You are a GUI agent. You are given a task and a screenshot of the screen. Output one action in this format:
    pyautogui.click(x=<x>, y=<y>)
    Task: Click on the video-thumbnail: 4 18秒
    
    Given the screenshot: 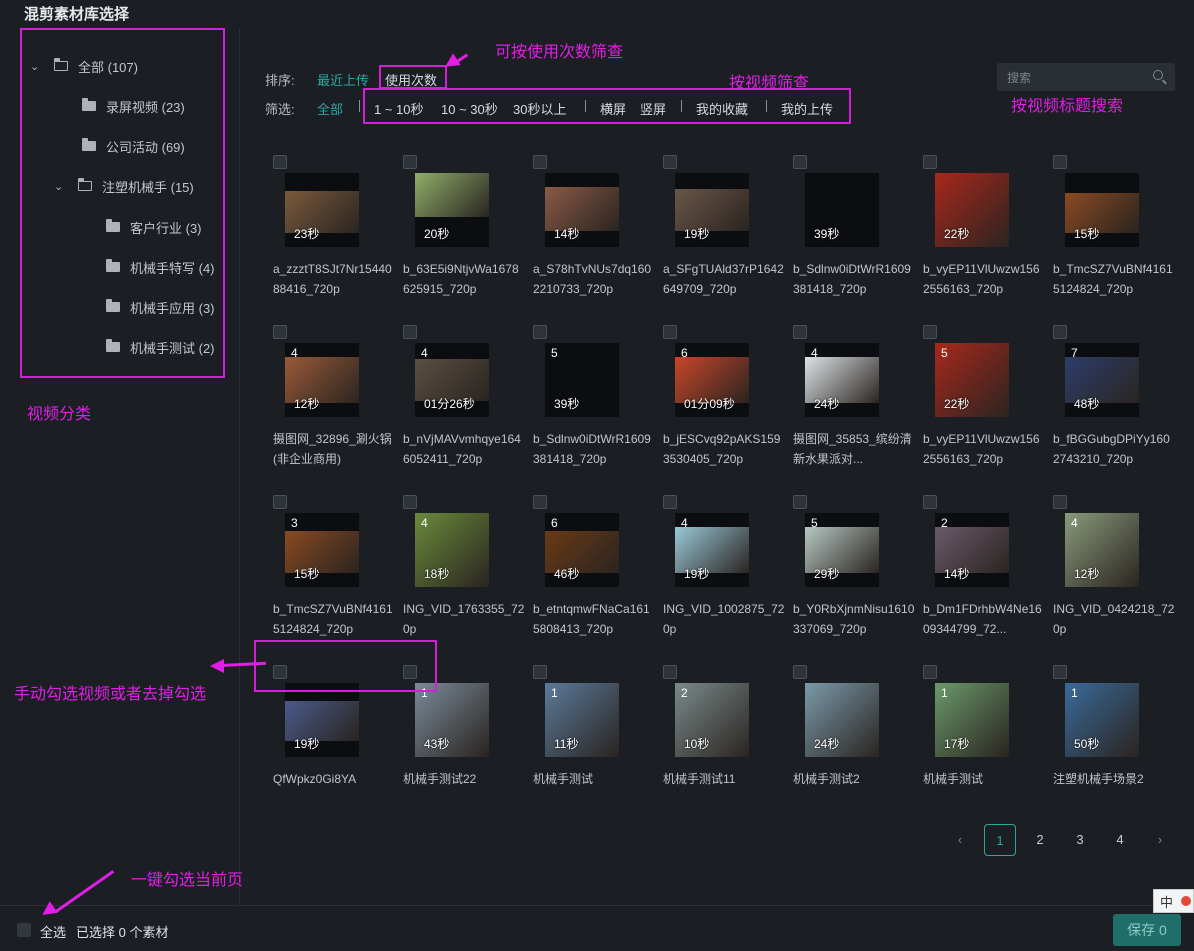 What is the action you would take?
    pyautogui.click(x=452, y=550)
    